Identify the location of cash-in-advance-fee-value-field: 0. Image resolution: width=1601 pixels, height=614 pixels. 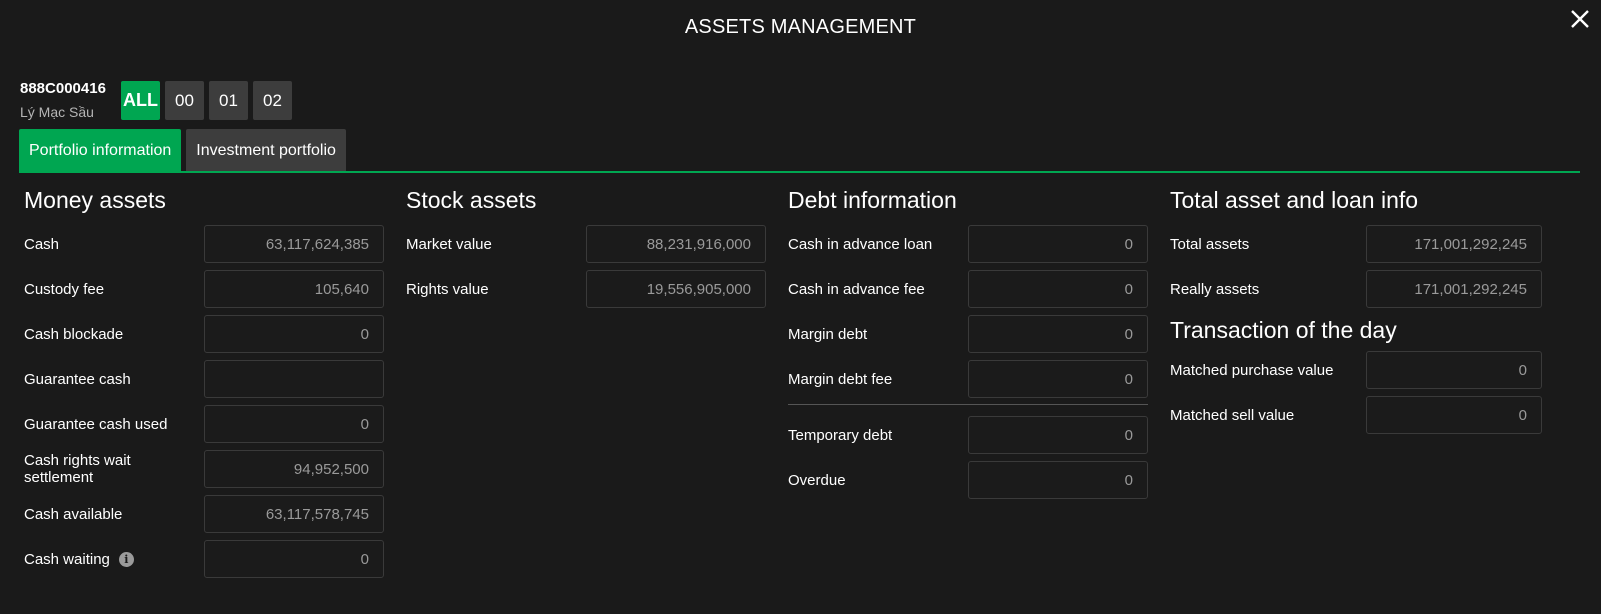
(1058, 289).